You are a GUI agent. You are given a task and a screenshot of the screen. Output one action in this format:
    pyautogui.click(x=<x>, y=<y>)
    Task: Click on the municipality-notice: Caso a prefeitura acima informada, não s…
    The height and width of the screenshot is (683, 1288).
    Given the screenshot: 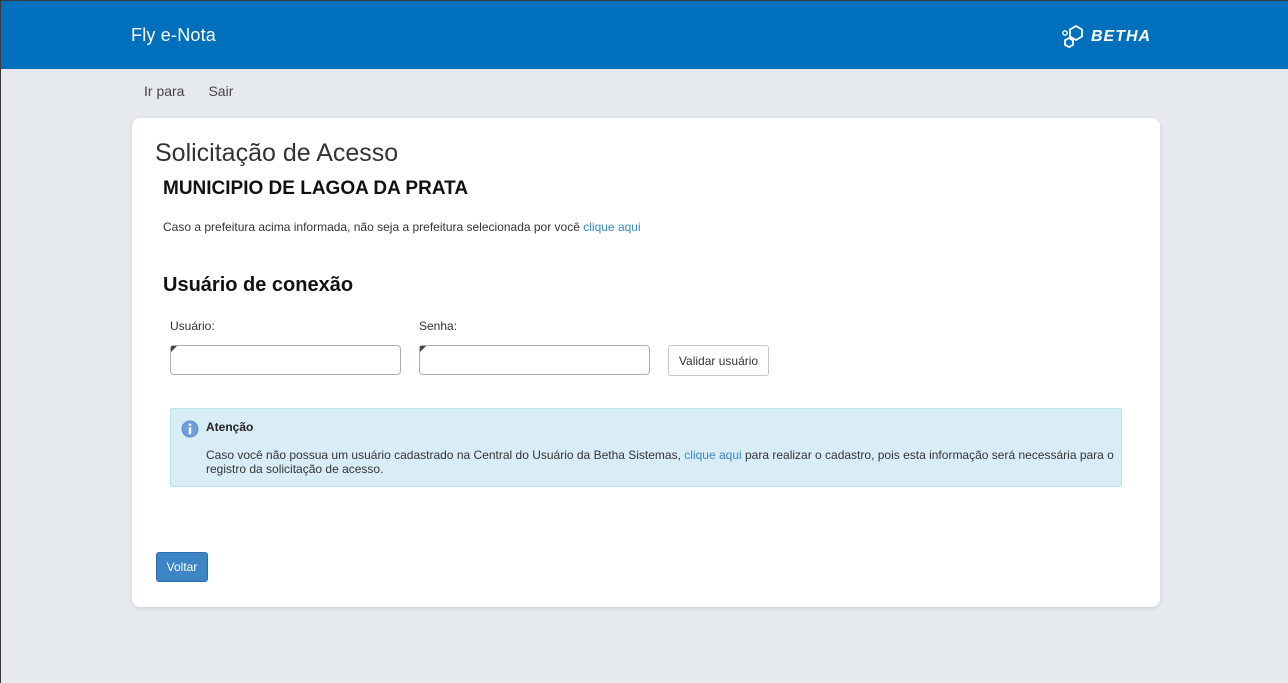 What is the action you would take?
    pyautogui.click(x=402, y=227)
    